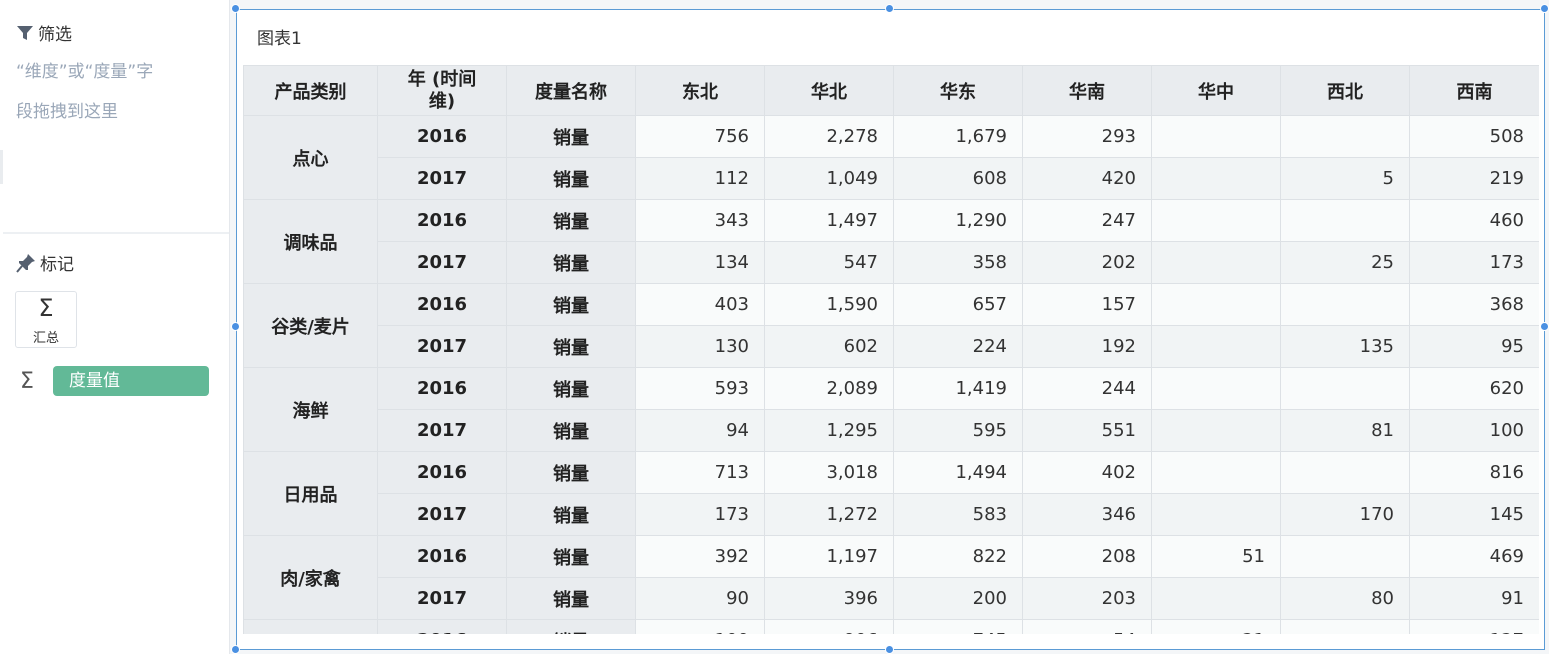 The width and height of the screenshot is (1549, 654). I want to click on category-cell, so click(310, 626).